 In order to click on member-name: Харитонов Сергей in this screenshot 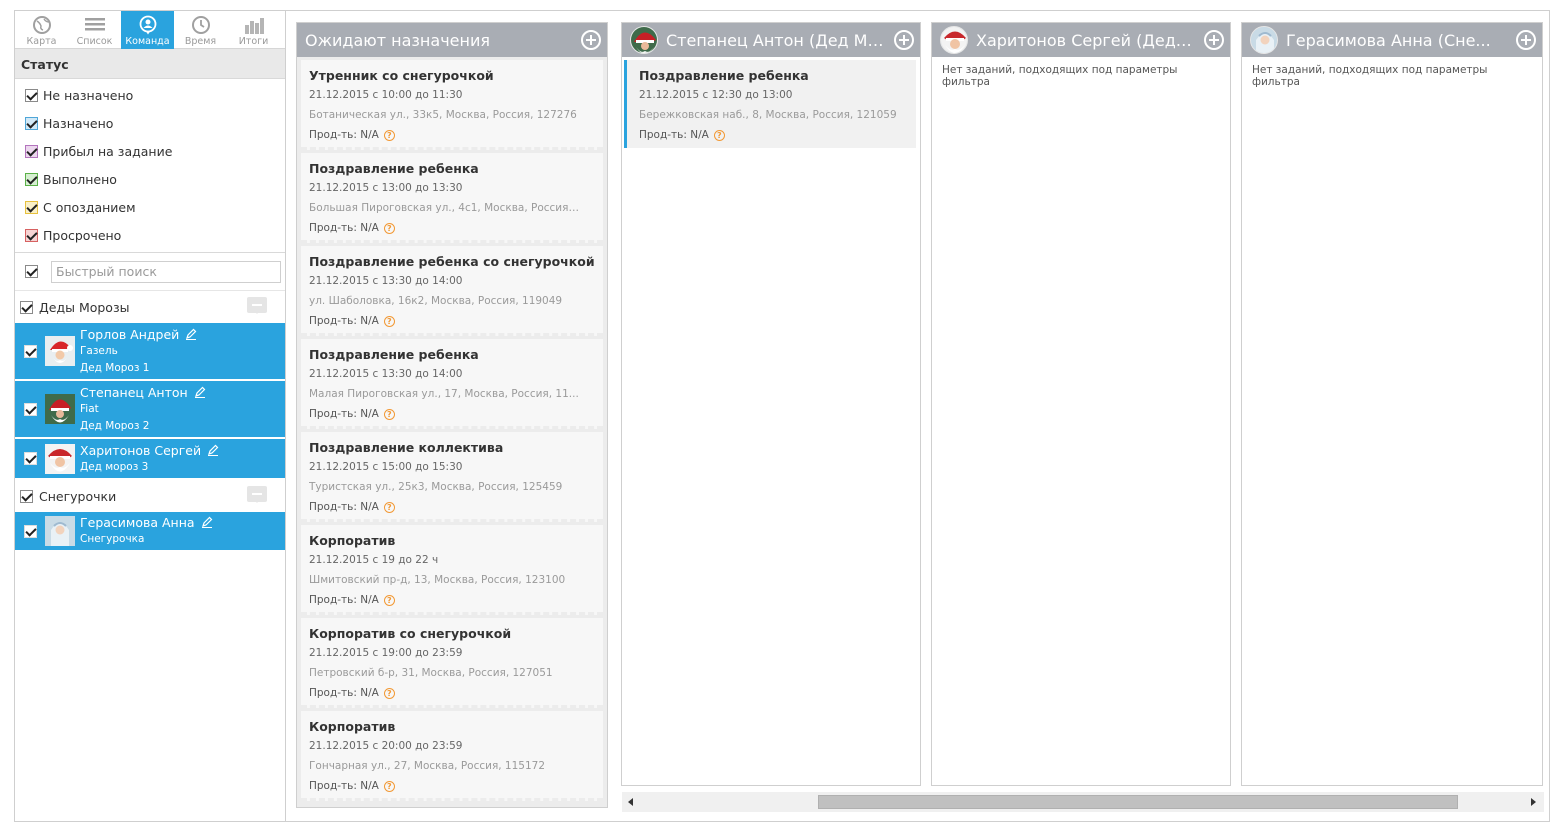, I will do `click(141, 450)`.